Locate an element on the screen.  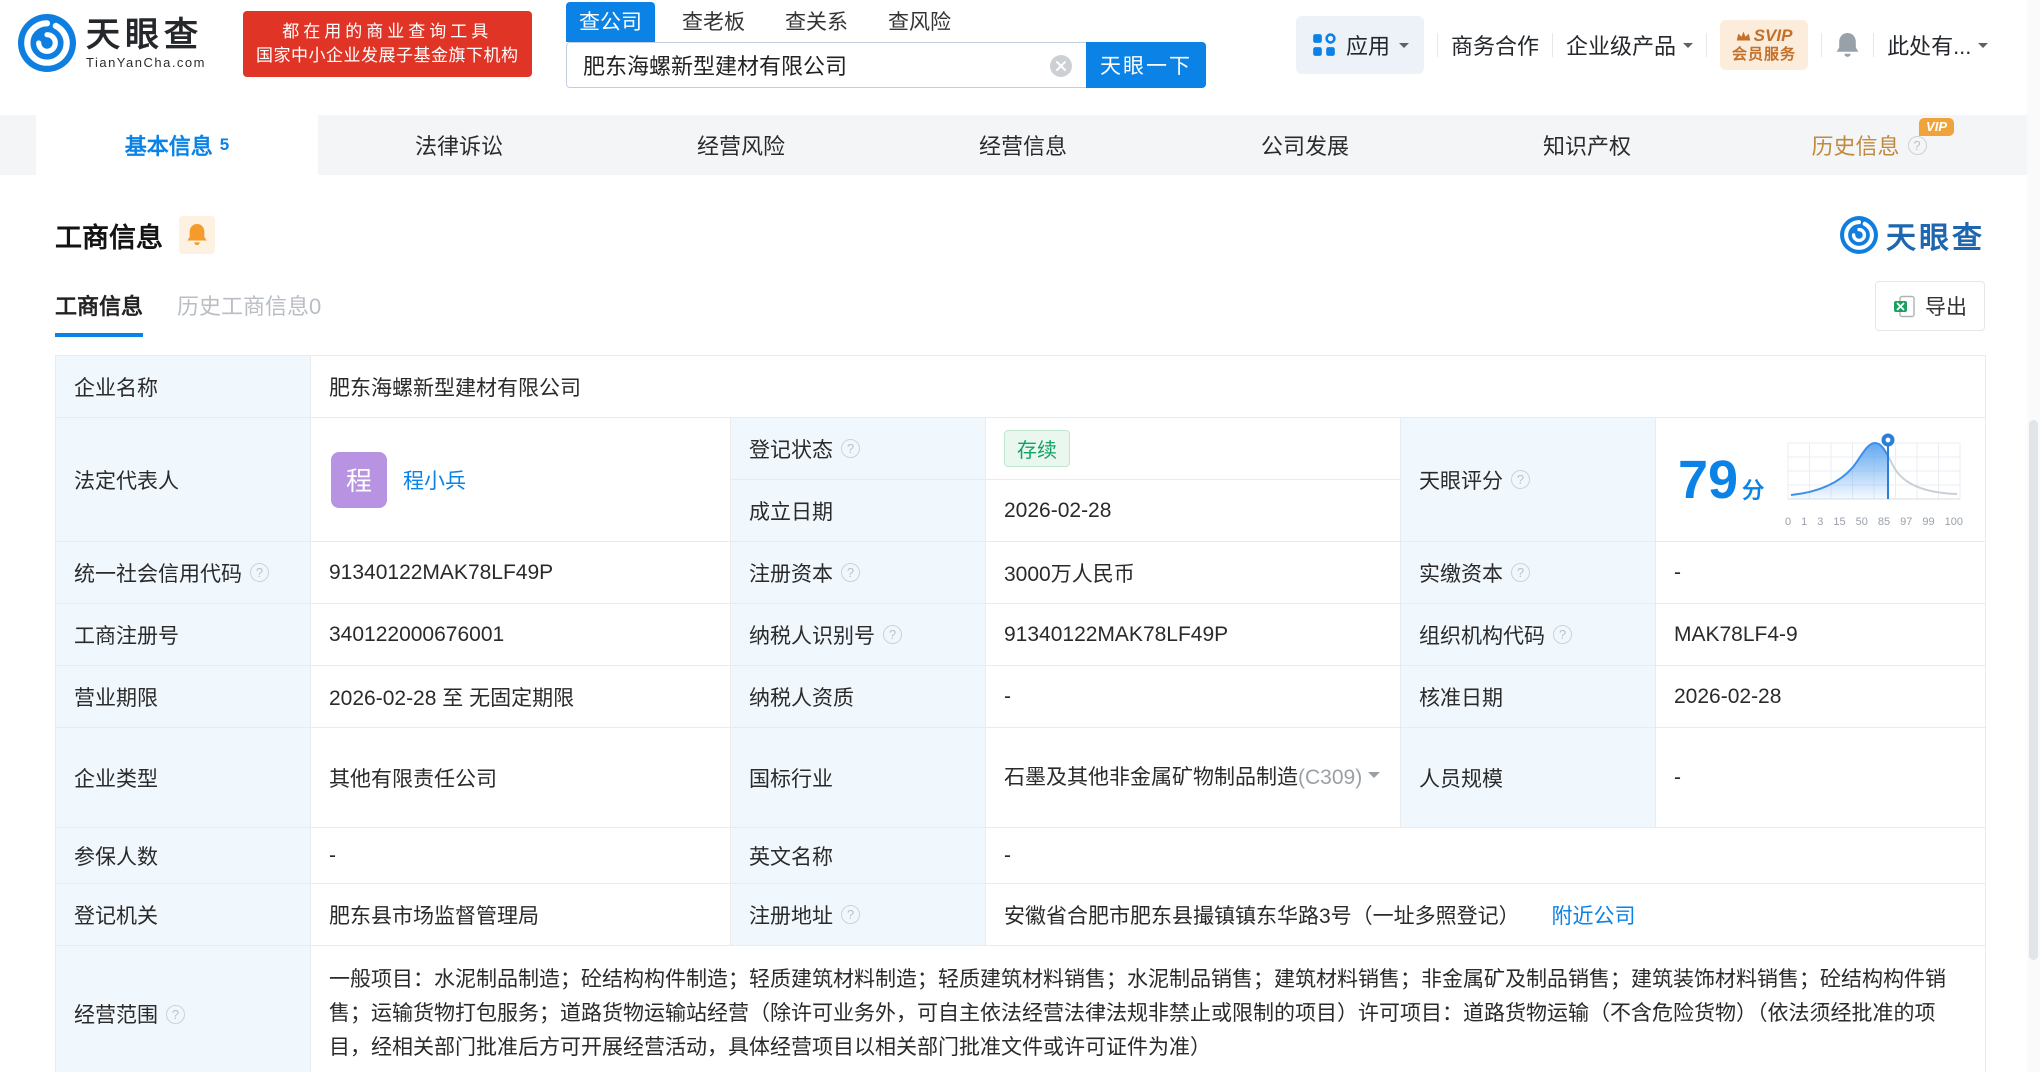
status-badge: 存续 is located at coordinates (1037, 448).